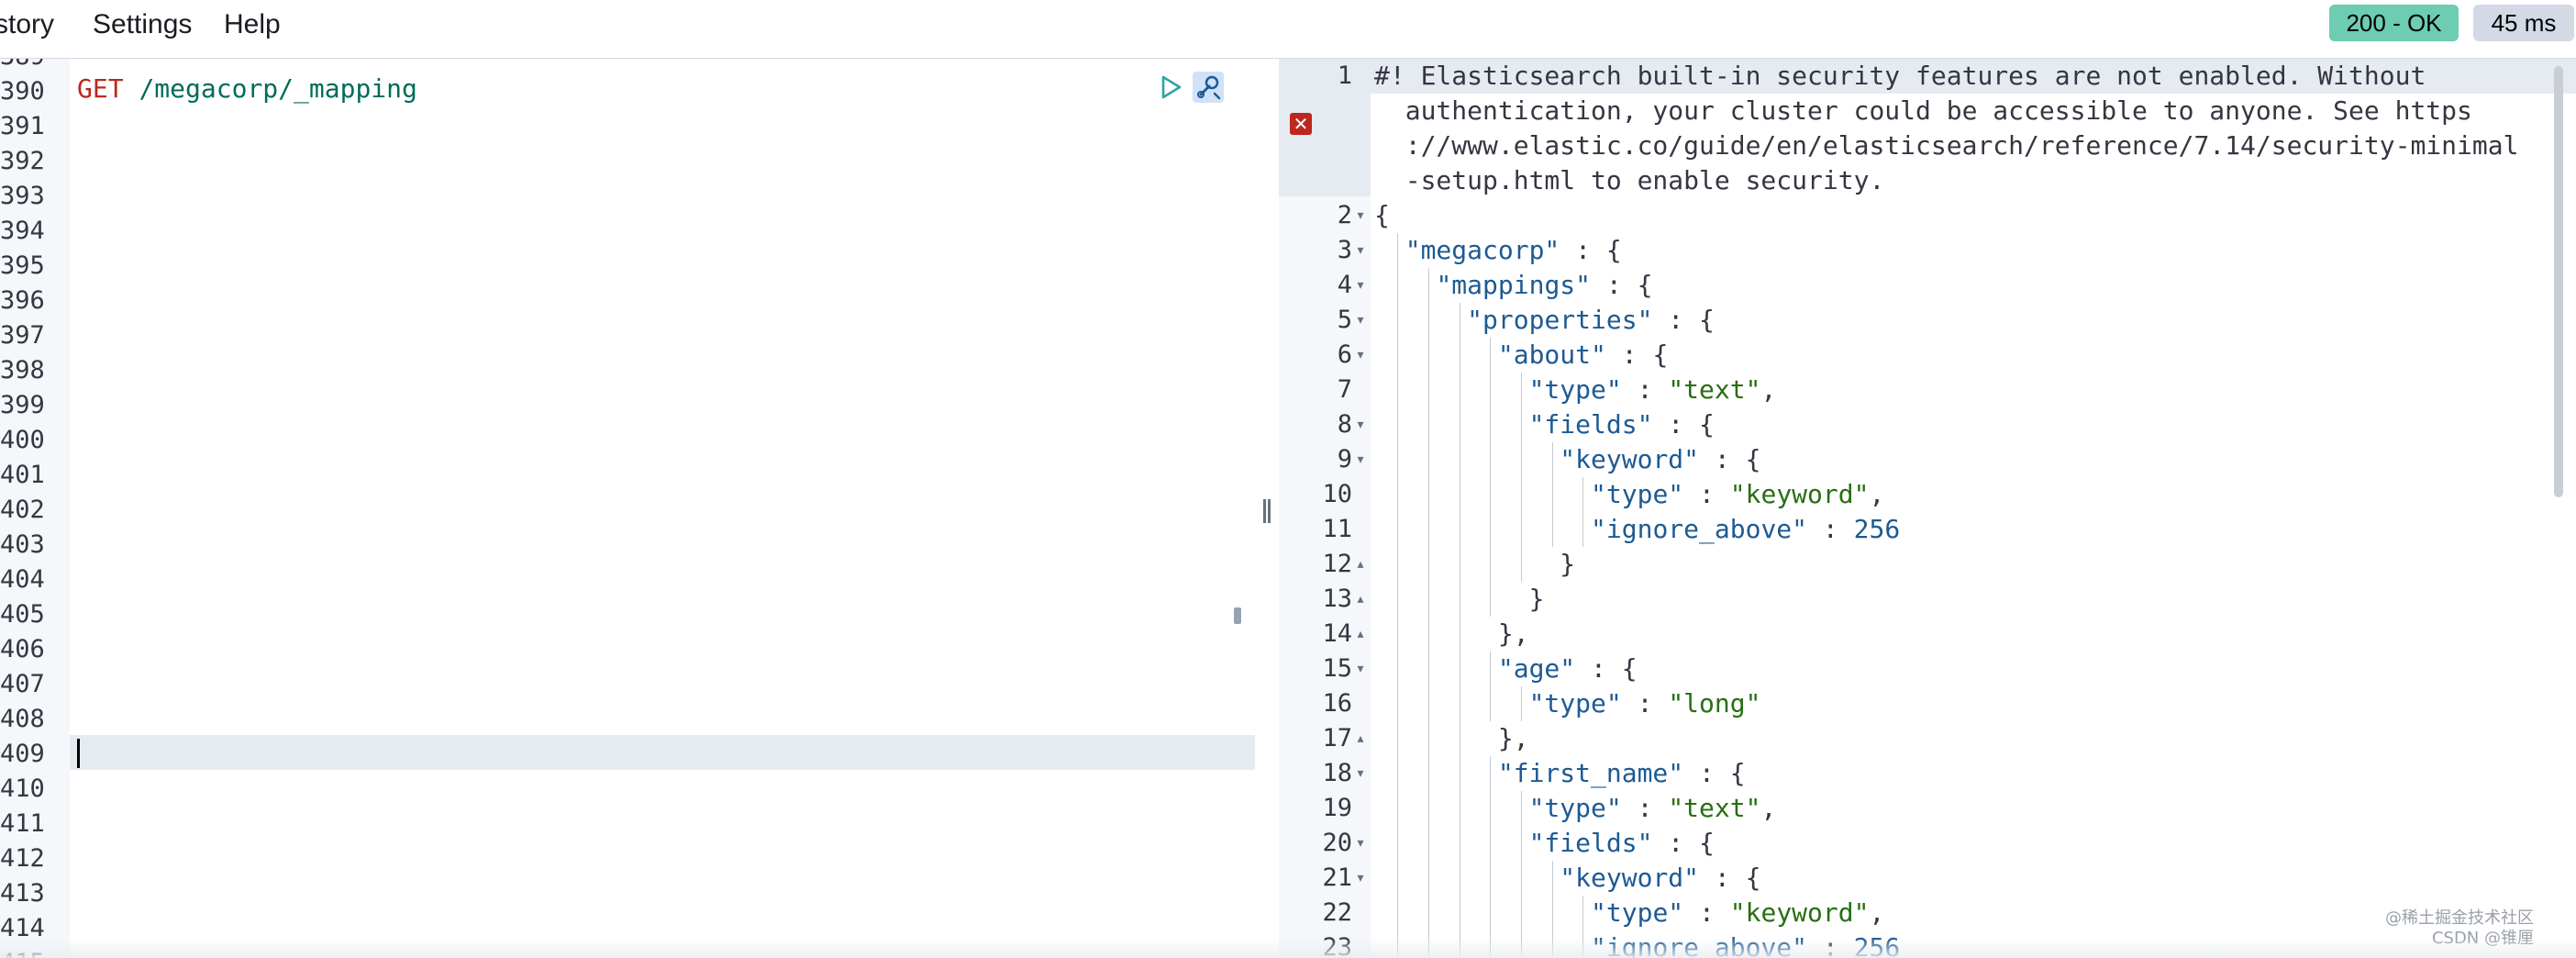  I want to click on line-number: 1, so click(1344, 75).